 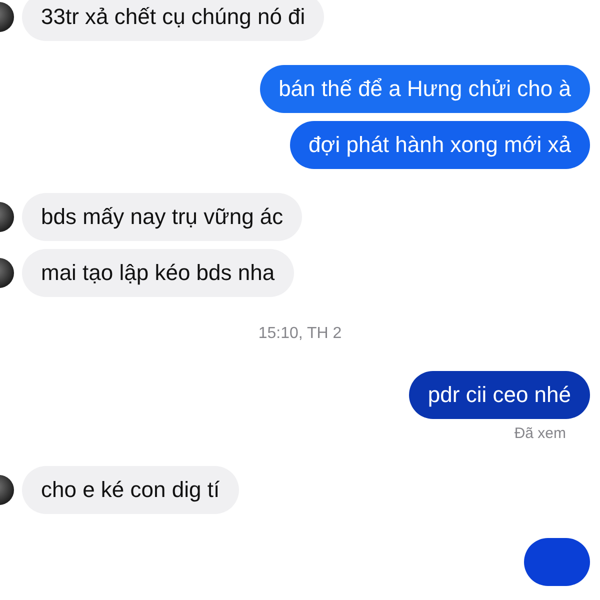 I want to click on message-bubble: bds mấy nay trụ vững ác, so click(x=162, y=217).